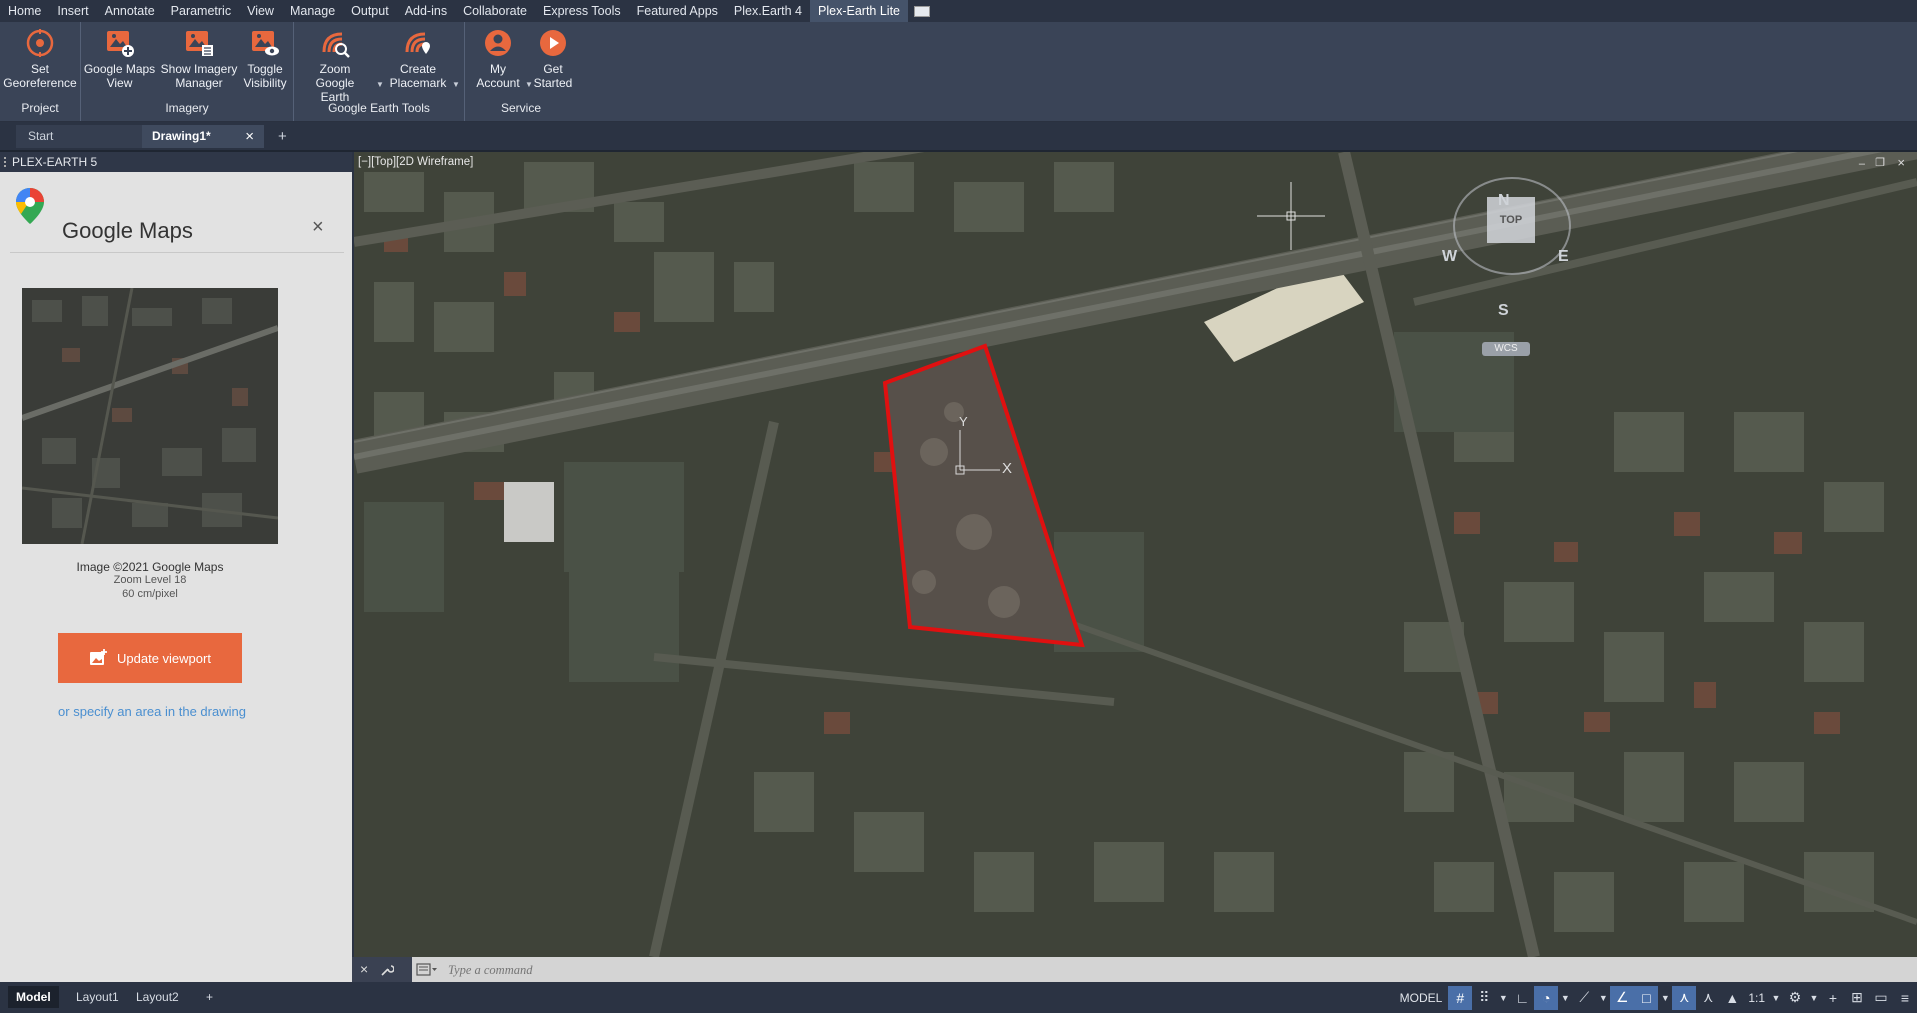  What do you see at coordinates (30, 206) in the screenshot?
I see `google-maps-pin-icon` at bounding box center [30, 206].